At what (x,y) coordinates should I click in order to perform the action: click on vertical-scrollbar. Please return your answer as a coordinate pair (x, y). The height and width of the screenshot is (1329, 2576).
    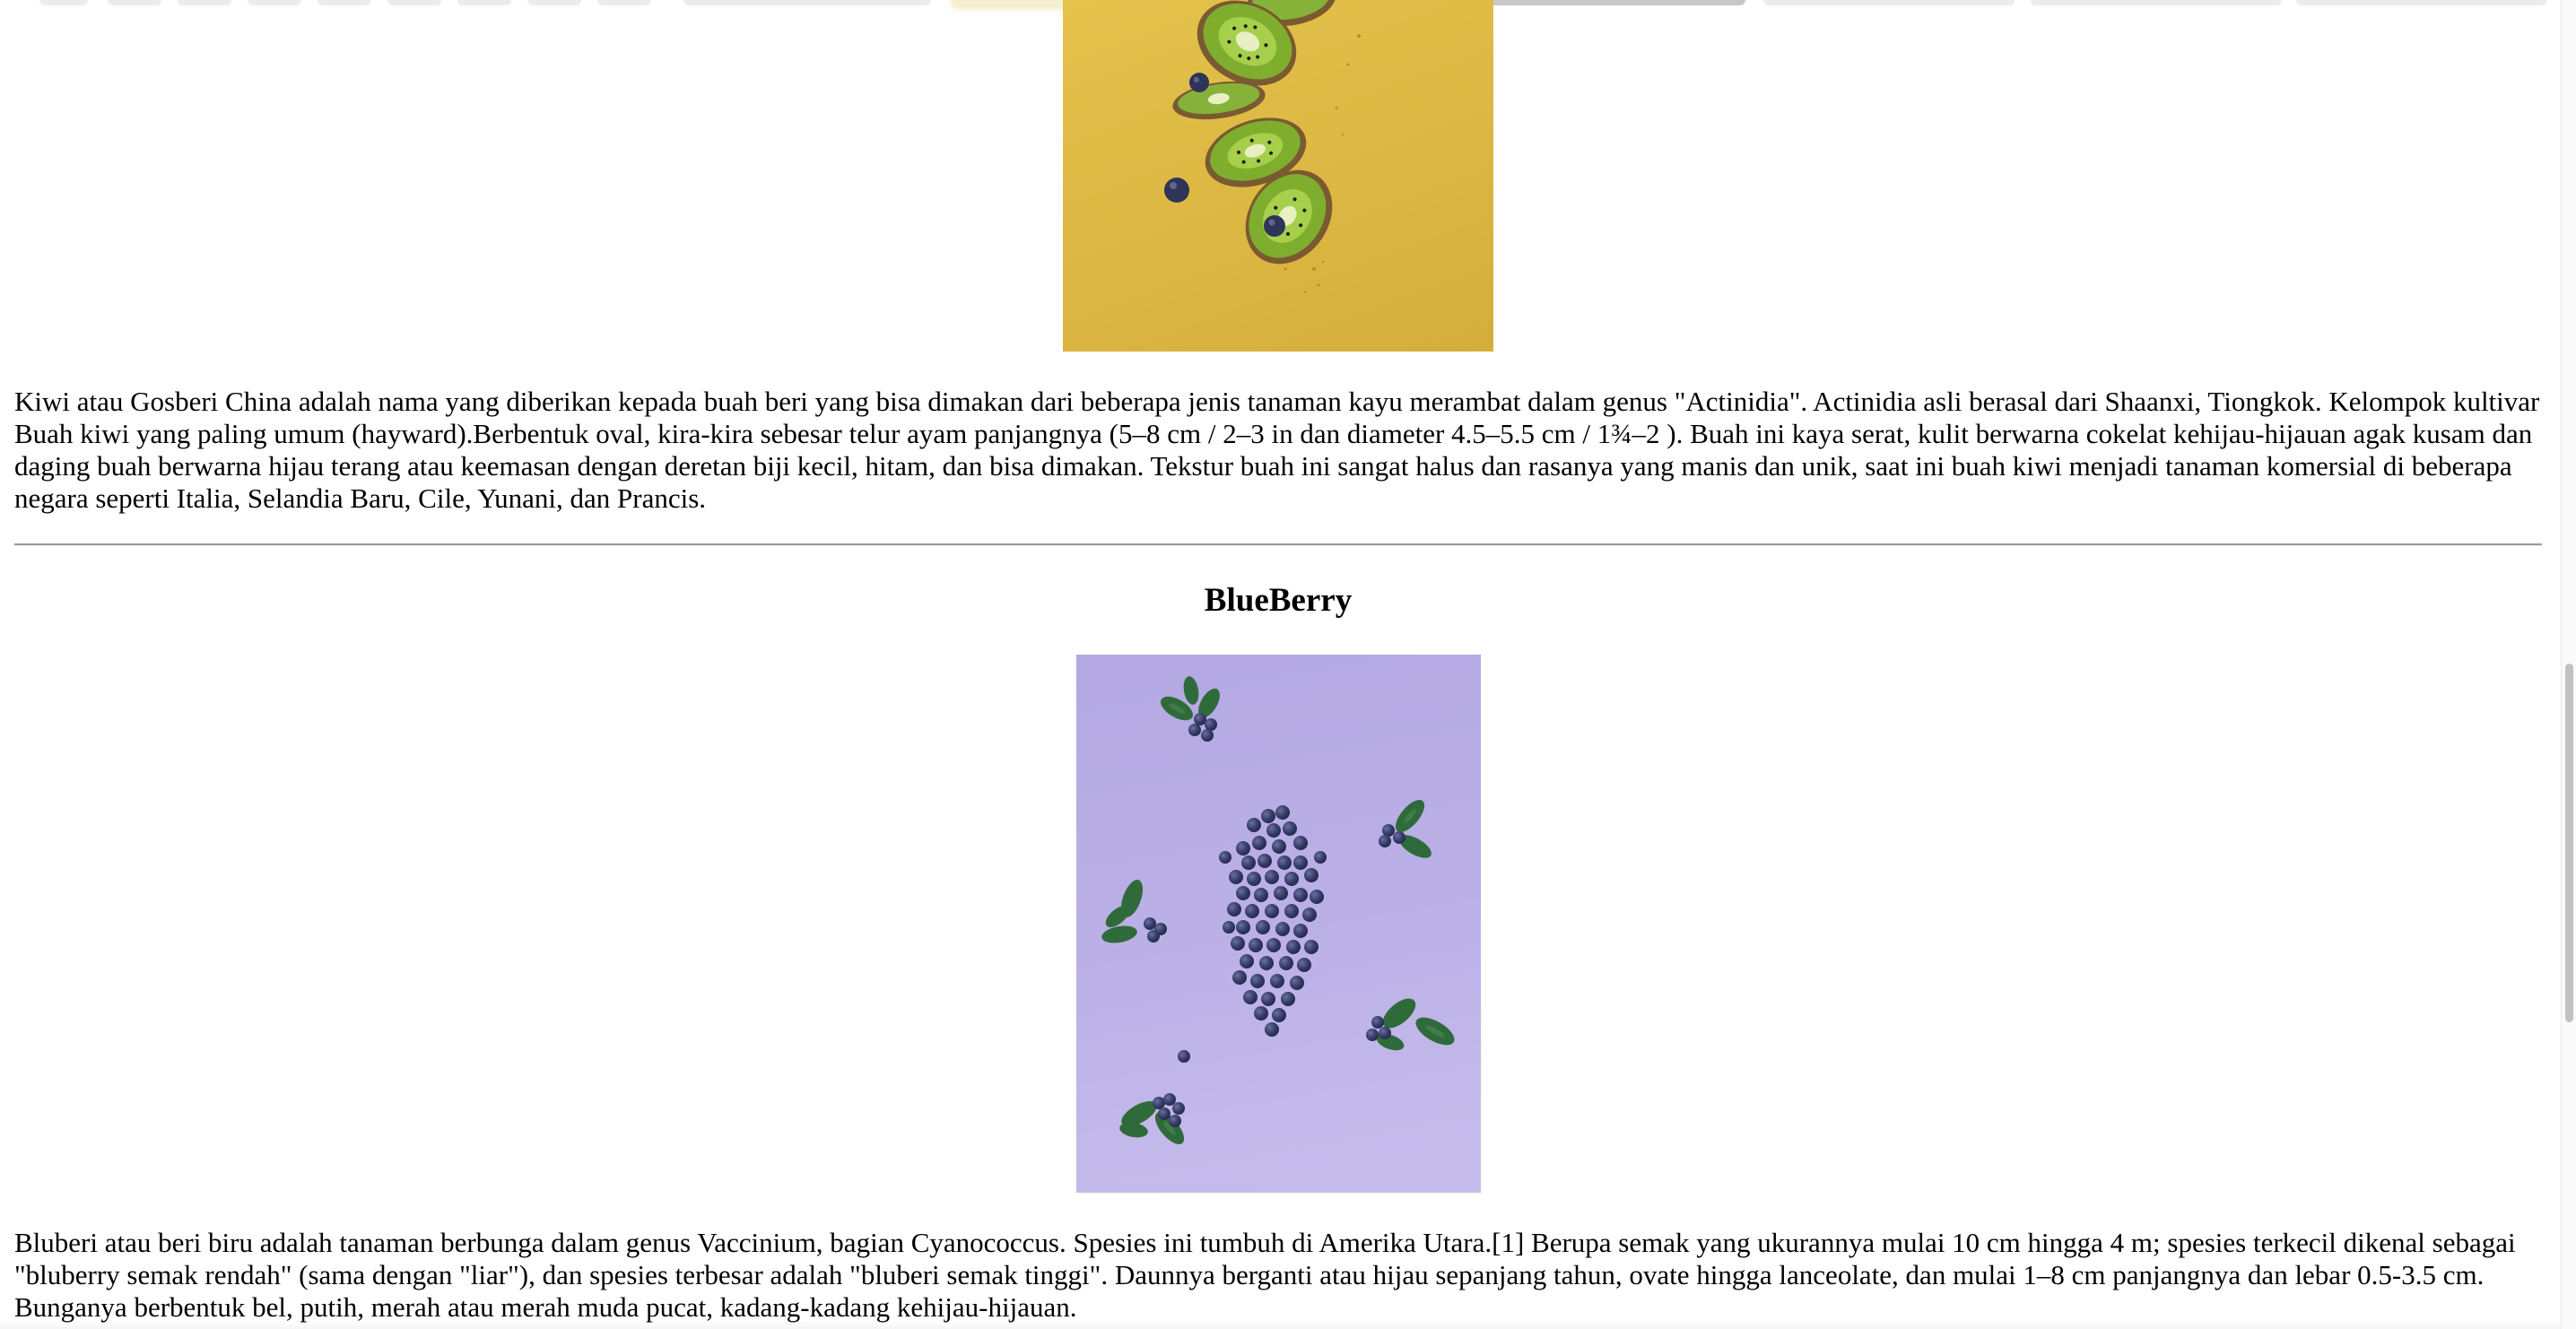
    Looking at the image, I should click on (2568, 664).